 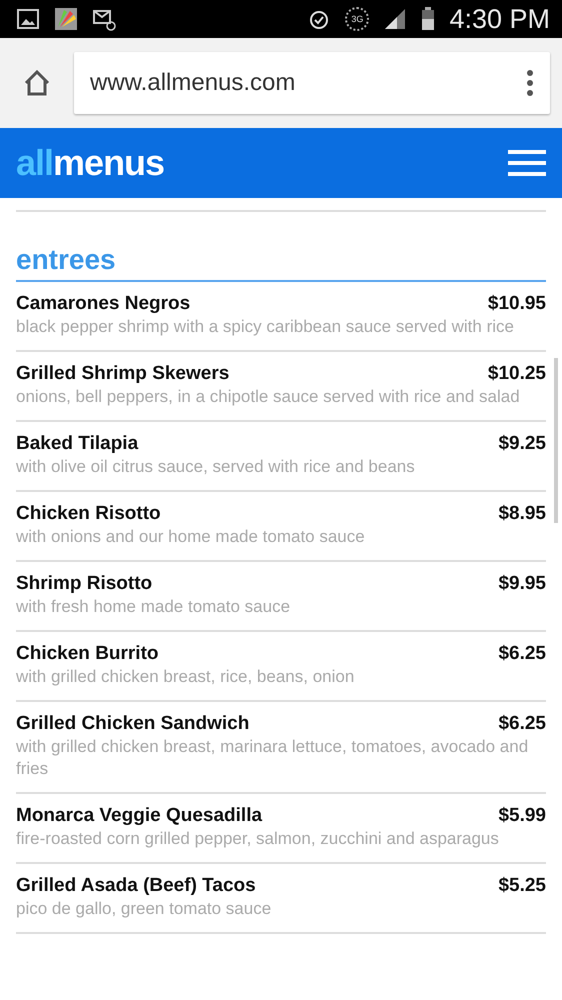 What do you see at coordinates (28, 19) in the screenshot?
I see `picture-icon` at bounding box center [28, 19].